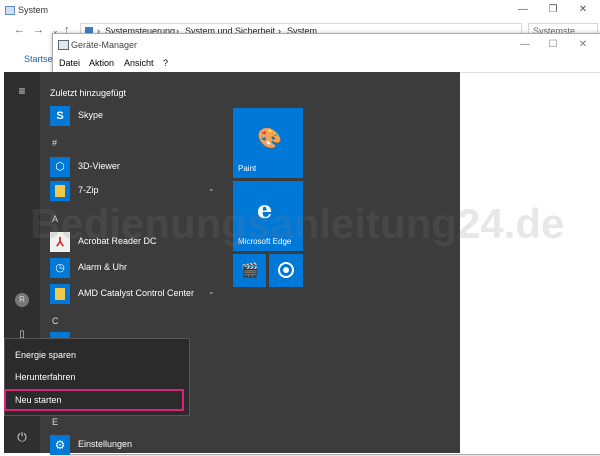 This screenshot has width=600, height=456. Describe the element at coordinates (97, 355) in the screenshot. I see `power-sleep-item: Energie sparen` at that location.